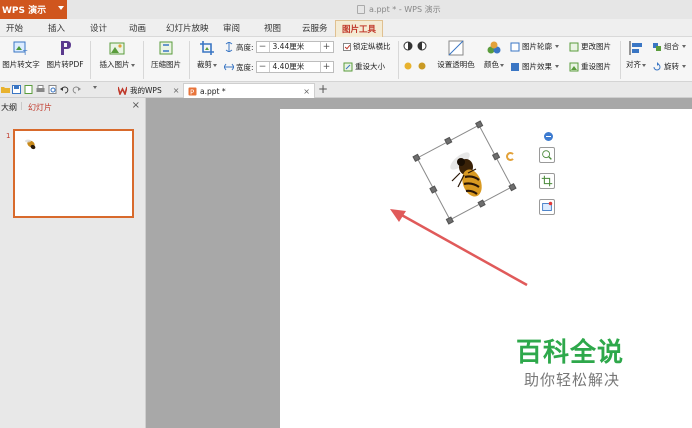 The image size is (692, 428). I want to click on width-stepper: − 4.40厘米 +, so click(294, 67).